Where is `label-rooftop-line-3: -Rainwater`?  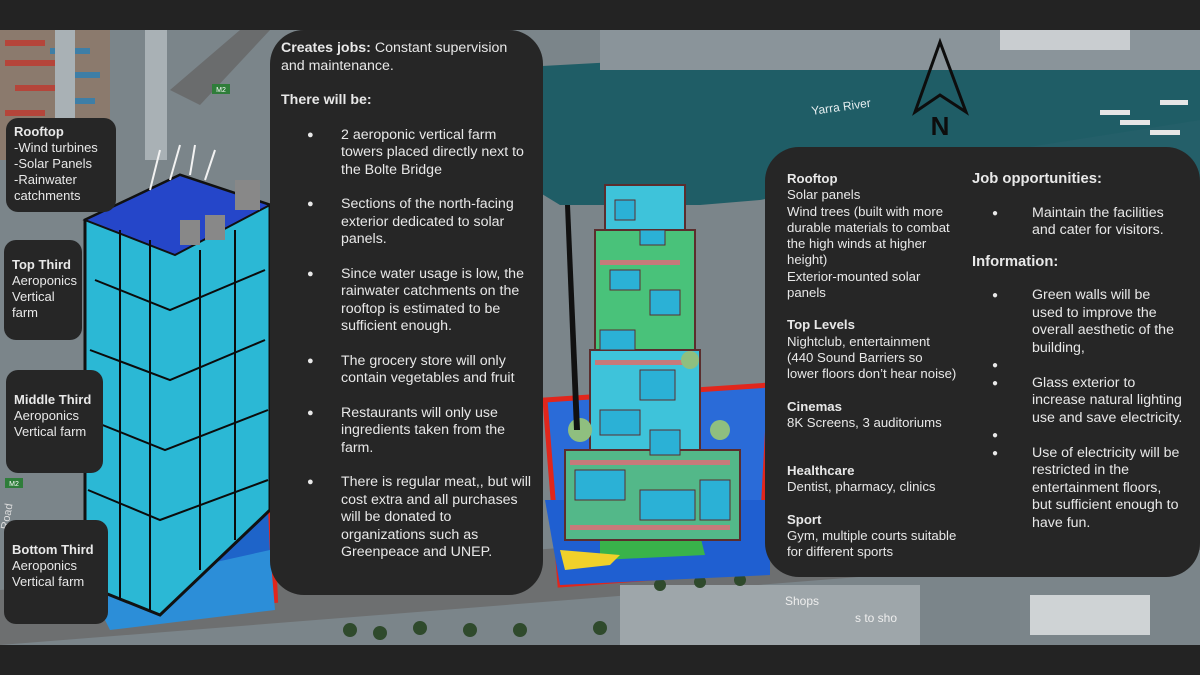
label-rooftop-line-3: -Rainwater is located at coordinates (45, 179).